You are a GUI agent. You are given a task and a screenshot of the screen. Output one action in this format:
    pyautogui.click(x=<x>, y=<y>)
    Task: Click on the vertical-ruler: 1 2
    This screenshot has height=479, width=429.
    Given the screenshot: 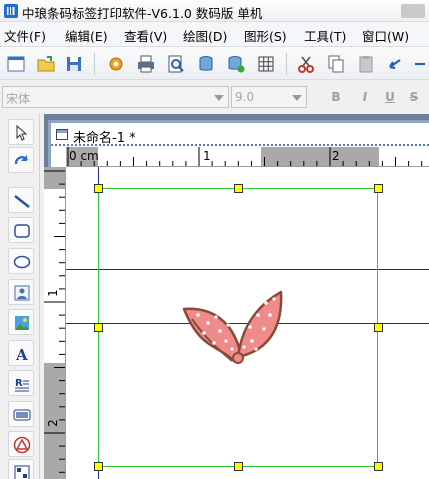 What is the action you would take?
    pyautogui.click(x=55, y=323)
    